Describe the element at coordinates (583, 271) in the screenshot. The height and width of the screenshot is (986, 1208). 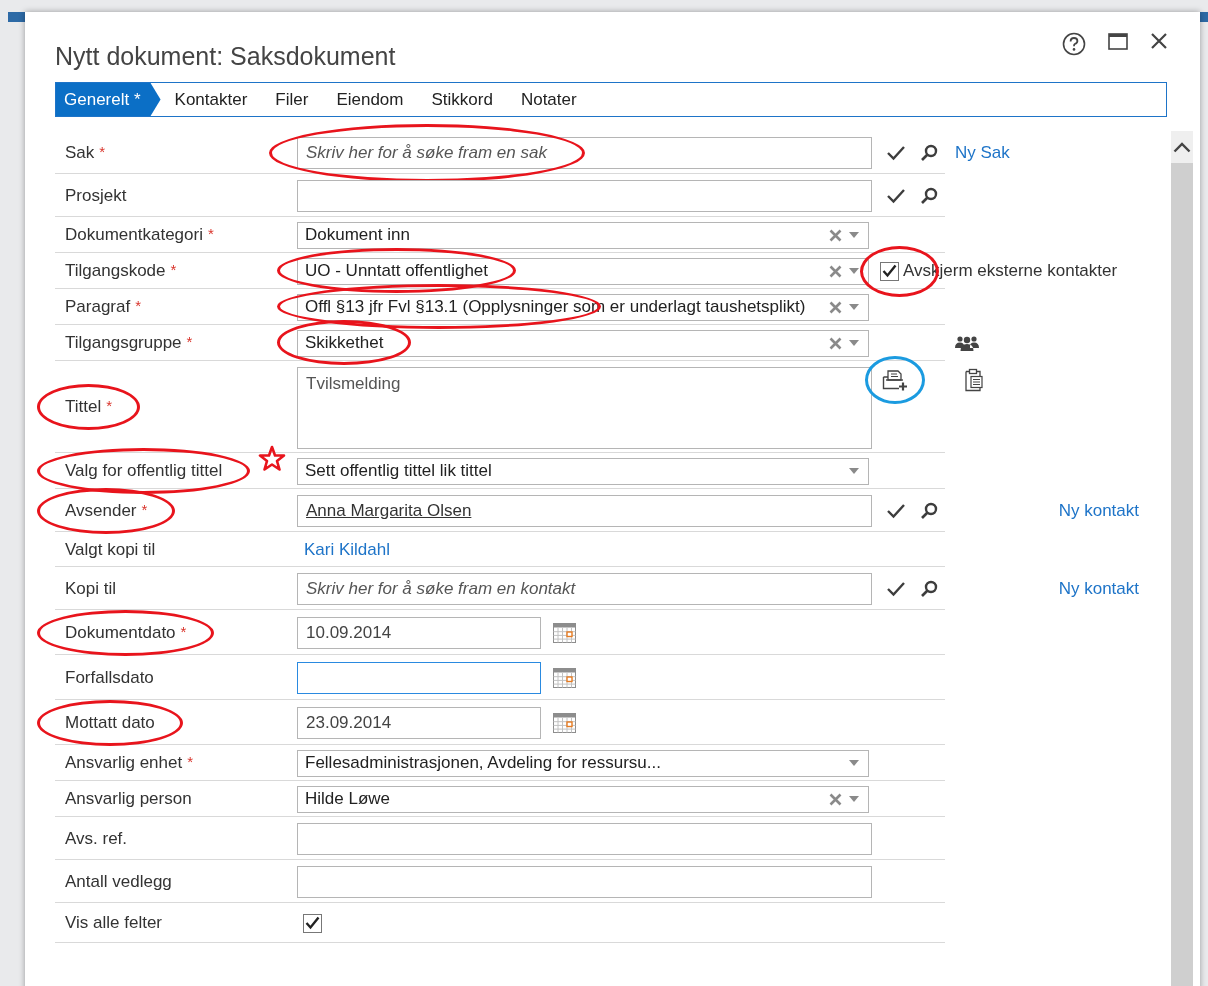
I see `dropdown: UO - Unntatt offentlighet` at that location.